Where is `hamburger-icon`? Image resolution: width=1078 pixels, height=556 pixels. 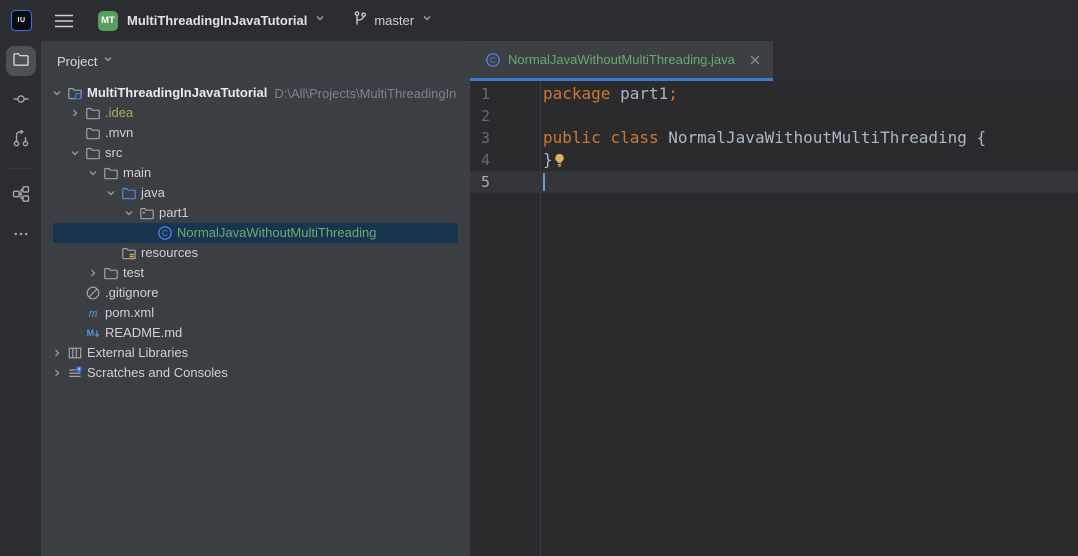
hamburger-icon is located at coordinates (64, 21).